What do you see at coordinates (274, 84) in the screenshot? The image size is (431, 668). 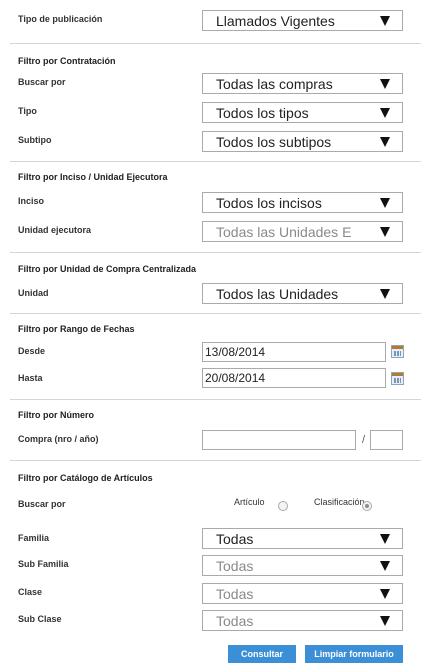 I see `buscar-por-value: Todas las compras` at bounding box center [274, 84].